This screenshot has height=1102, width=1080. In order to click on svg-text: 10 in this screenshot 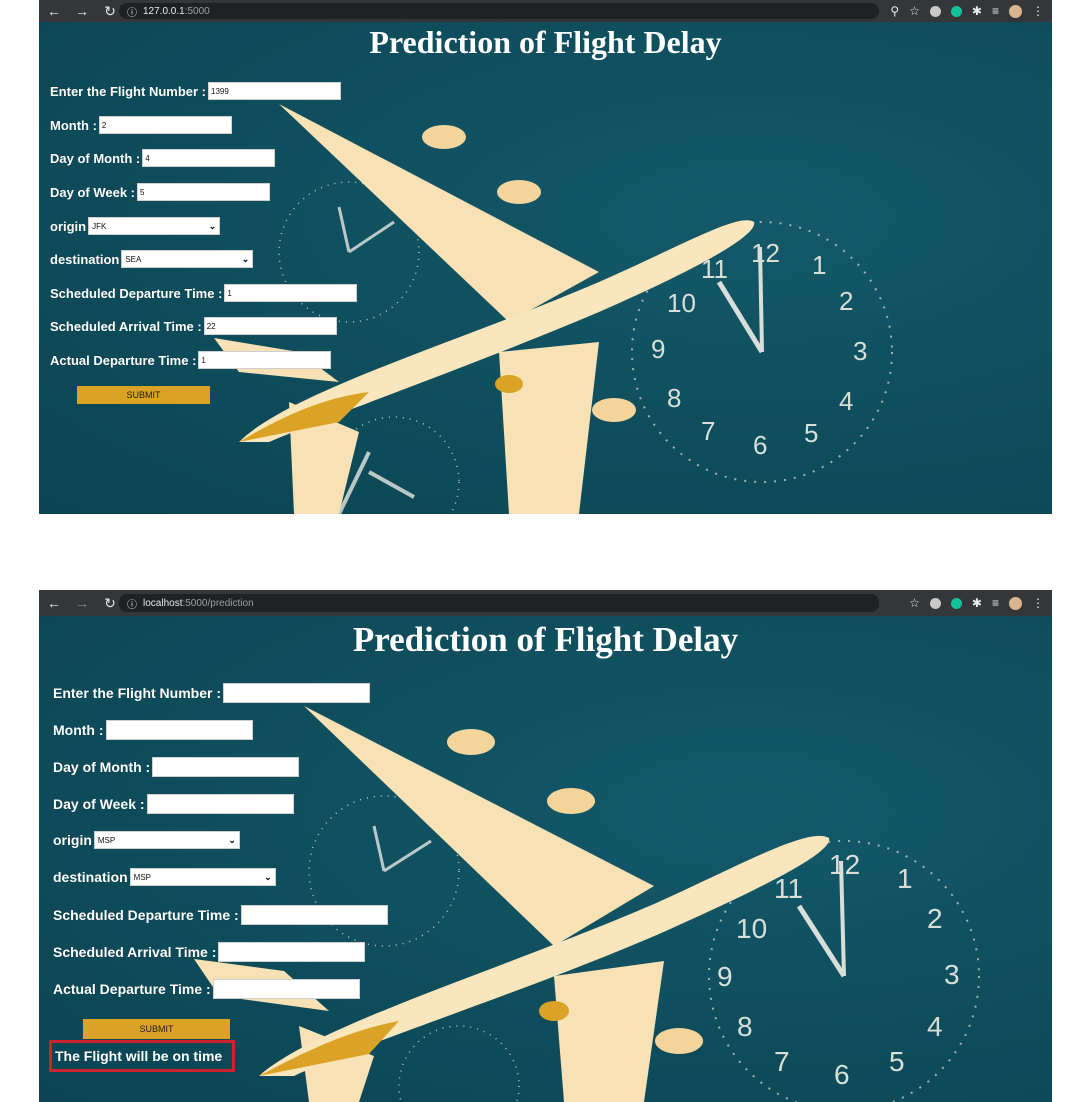, I will do `click(751, 928)`.